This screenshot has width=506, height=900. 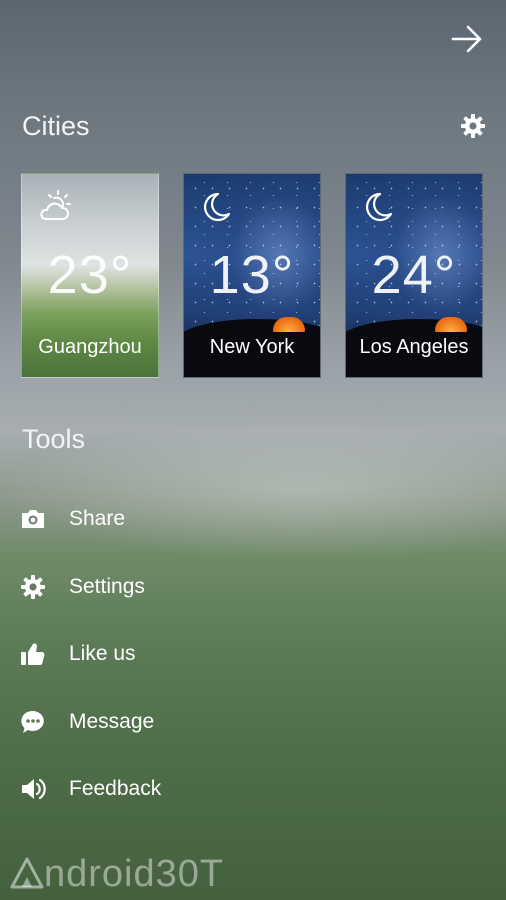 What do you see at coordinates (134, 874) in the screenshot?
I see `watermark-text: ndroid30T` at bounding box center [134, 874].